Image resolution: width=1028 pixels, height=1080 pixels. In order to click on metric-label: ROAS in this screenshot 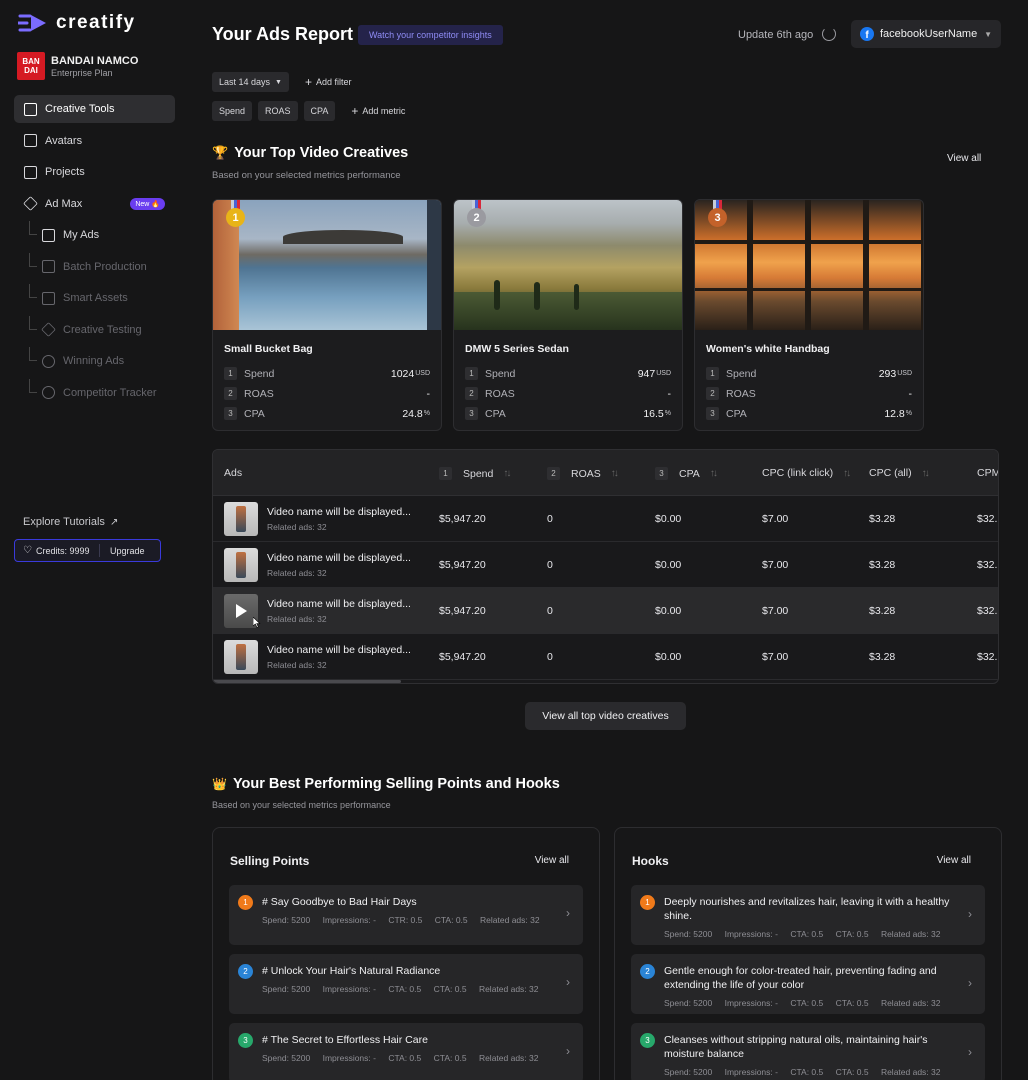, I will do `click(500, 393)`.